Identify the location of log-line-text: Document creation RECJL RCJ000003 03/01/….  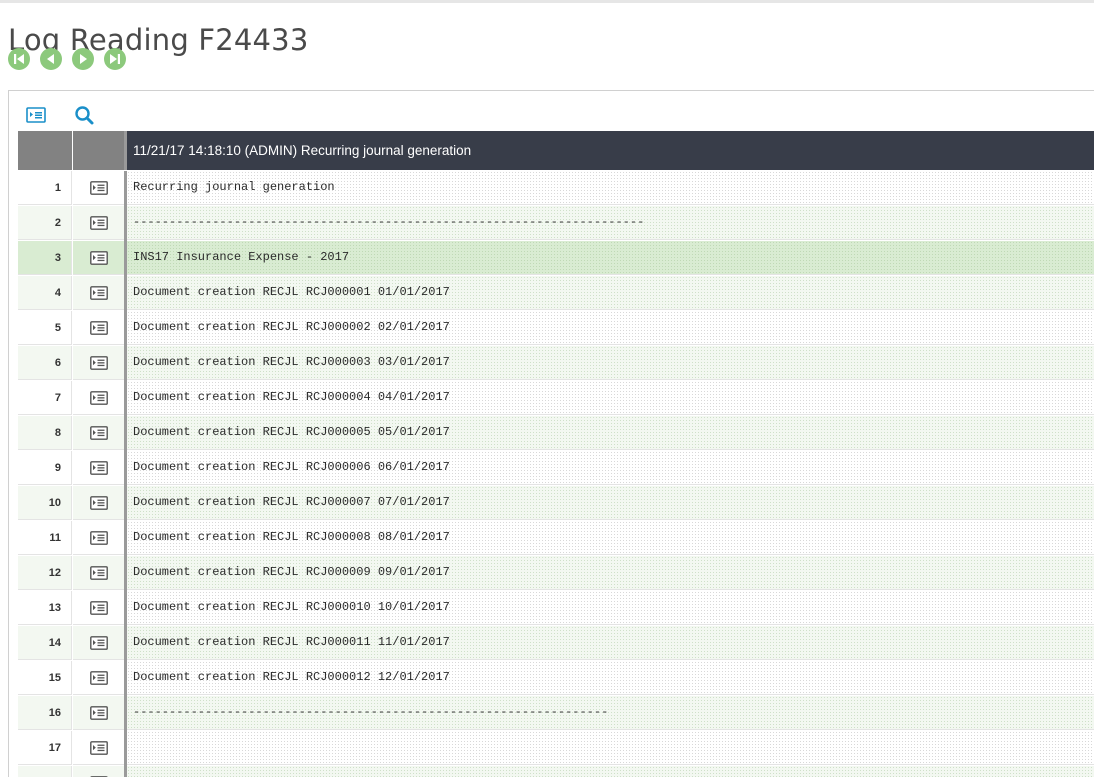
(610, 363).